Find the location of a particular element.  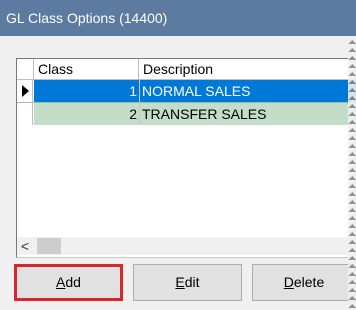

scrollbar-thumb is located at coordinates (49, 246).